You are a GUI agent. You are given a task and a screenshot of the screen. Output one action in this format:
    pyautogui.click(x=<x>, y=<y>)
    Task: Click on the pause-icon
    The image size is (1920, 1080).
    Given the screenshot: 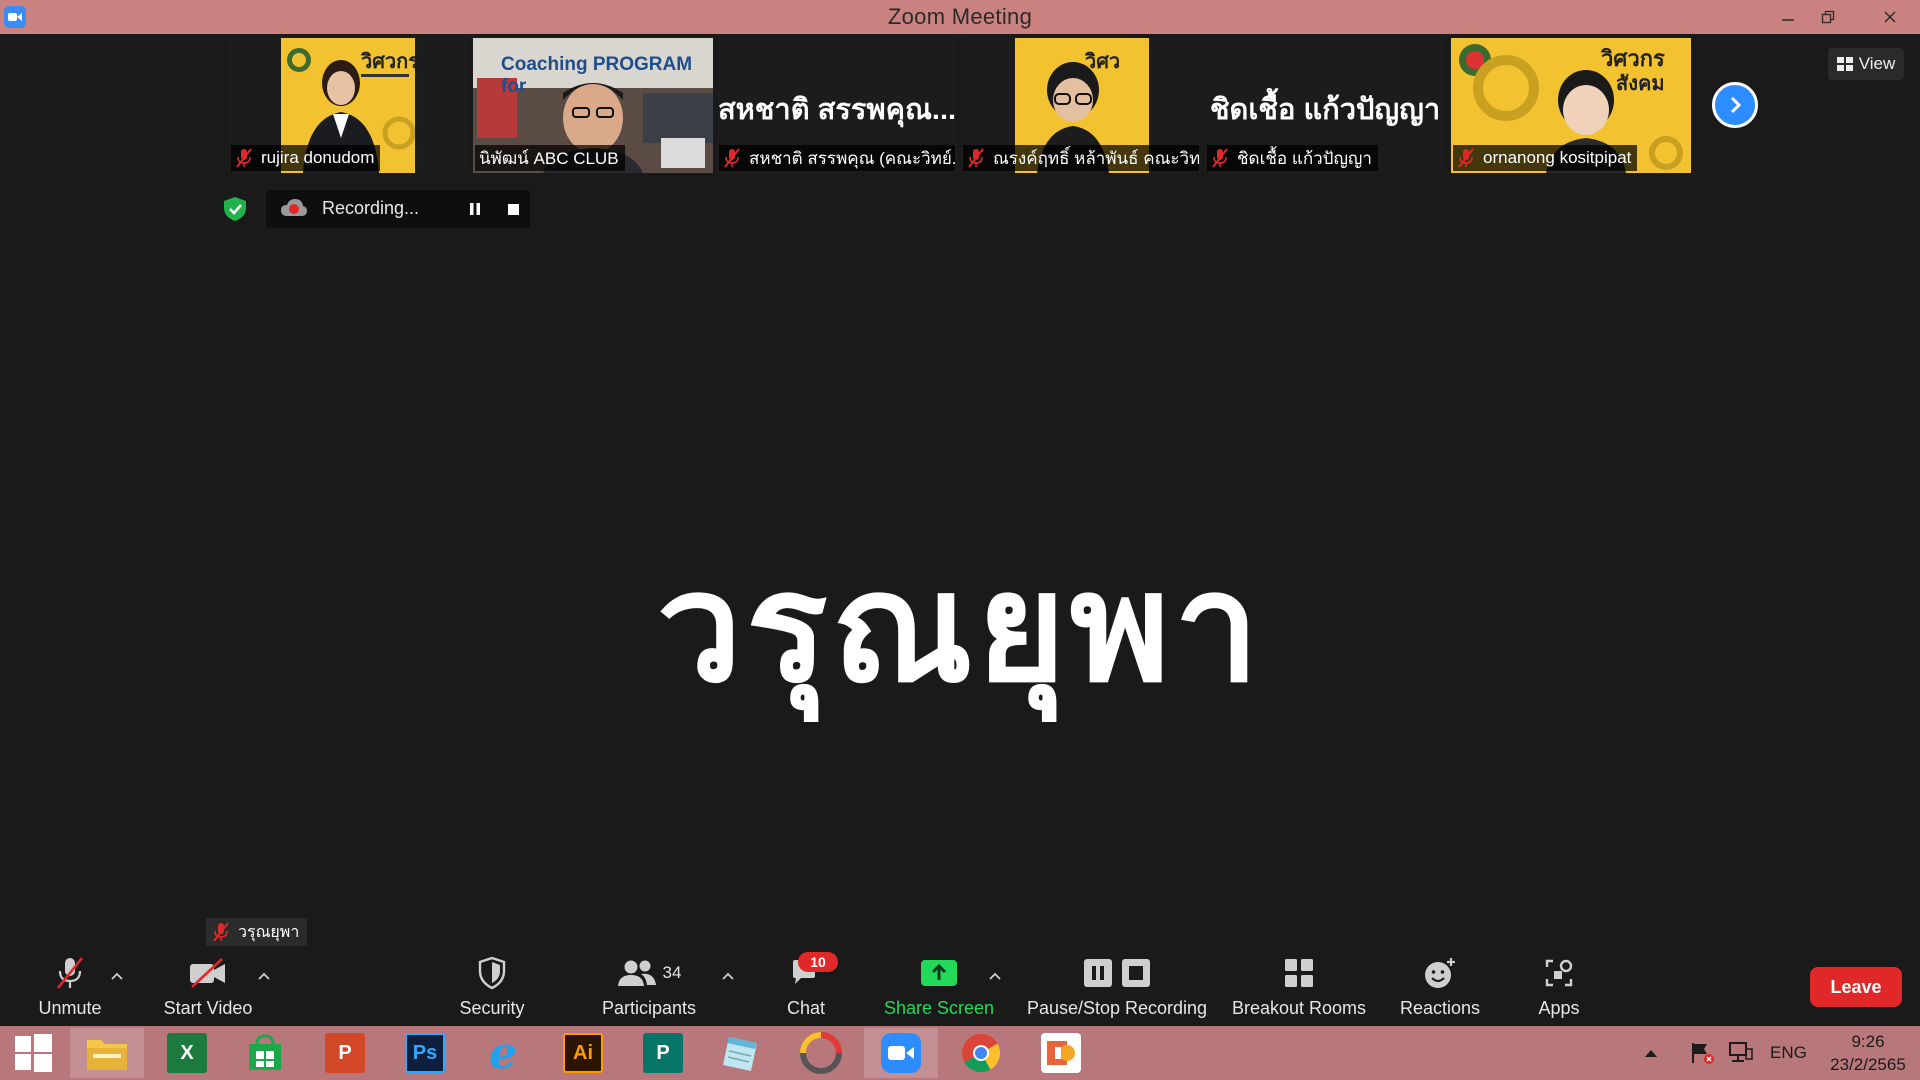 What is the action you would take?
    pyautogui.click(x=475, y=209)
    